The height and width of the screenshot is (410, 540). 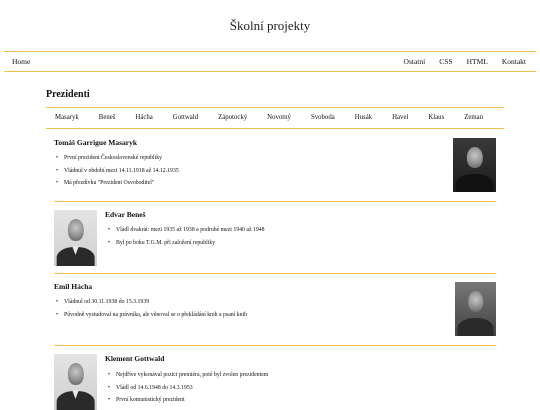 What do you see at coordinates (445, 61) in the screenshot?
I see `nav-css-link: CSS` at bounding box center [445, 61].